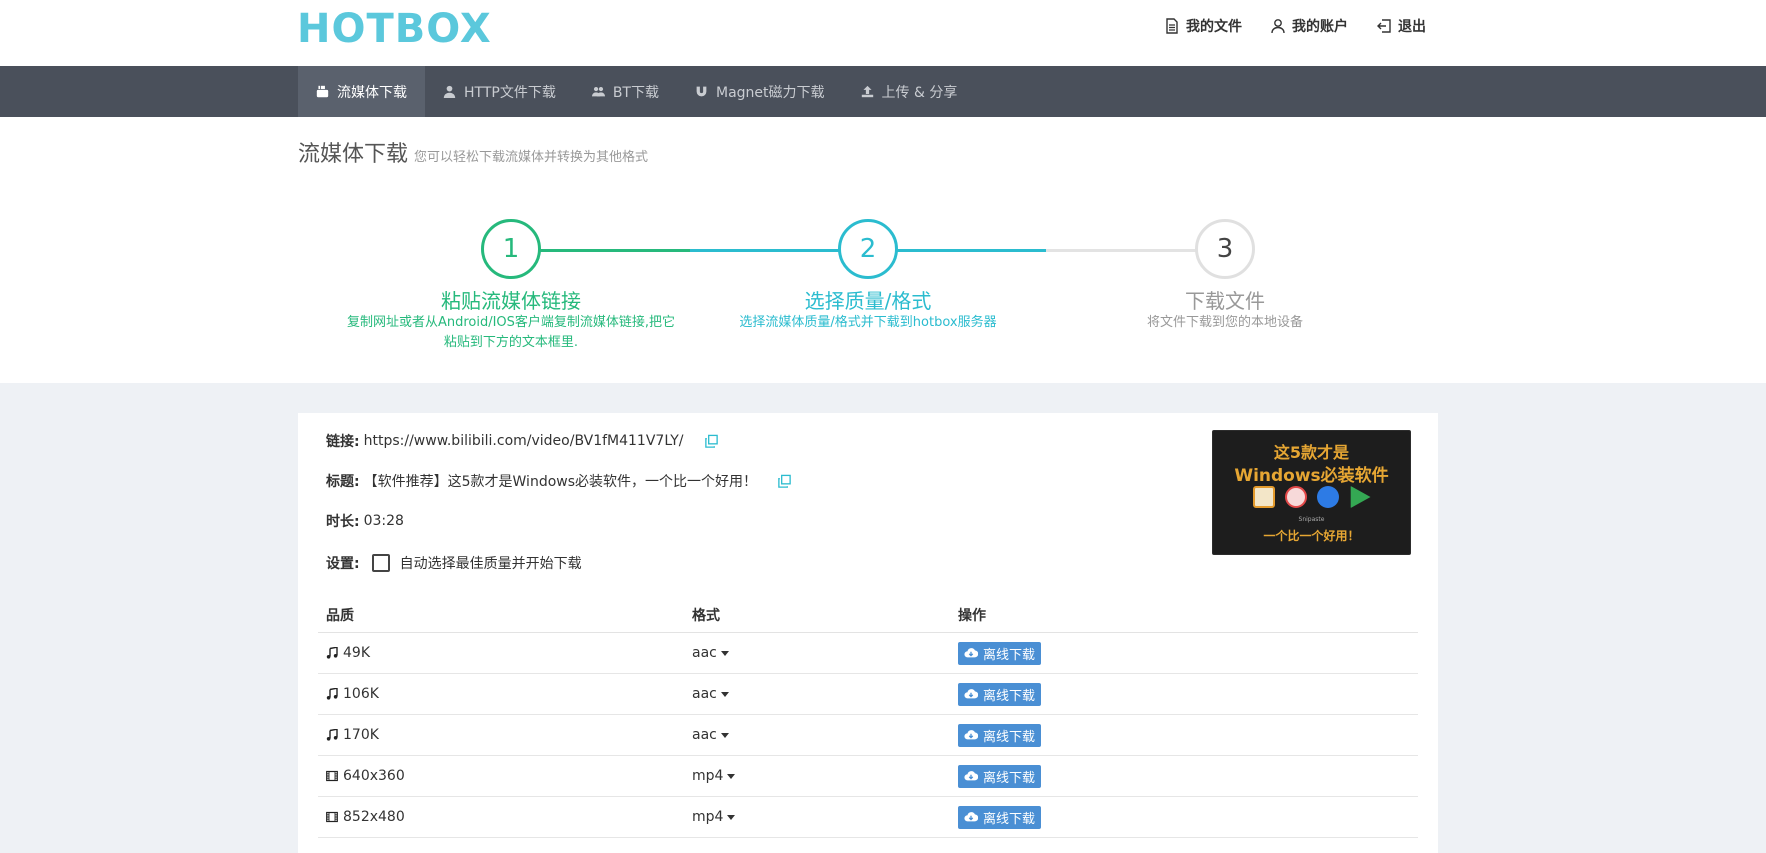 This screenshot has height=853, width=1766. I want to click on tab-upload-share: 上传 & 分享, so click(909, 91).